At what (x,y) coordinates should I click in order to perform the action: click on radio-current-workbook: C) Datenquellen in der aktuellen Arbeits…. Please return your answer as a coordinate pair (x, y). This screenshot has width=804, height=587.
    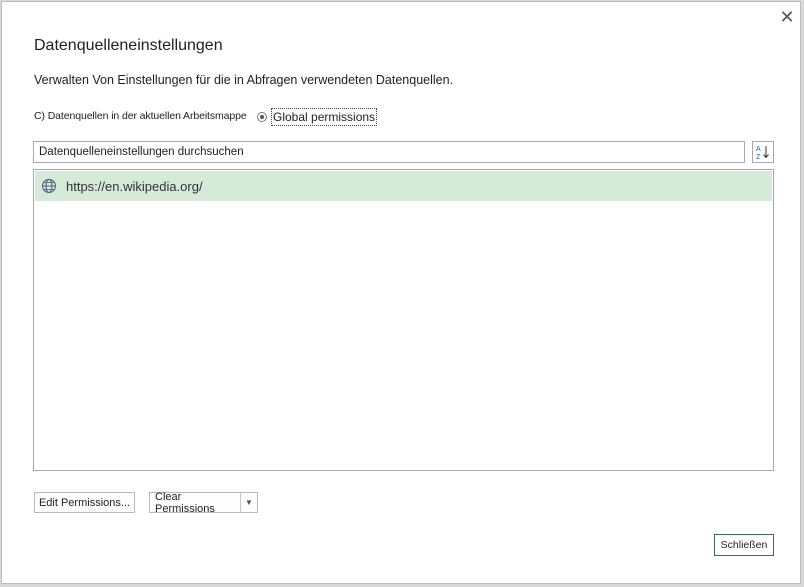
    Looking at the image, I should click on (140, 116).